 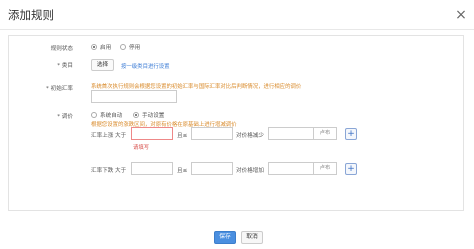 I want to click on radio-disabled, so click(x=123, y=47).